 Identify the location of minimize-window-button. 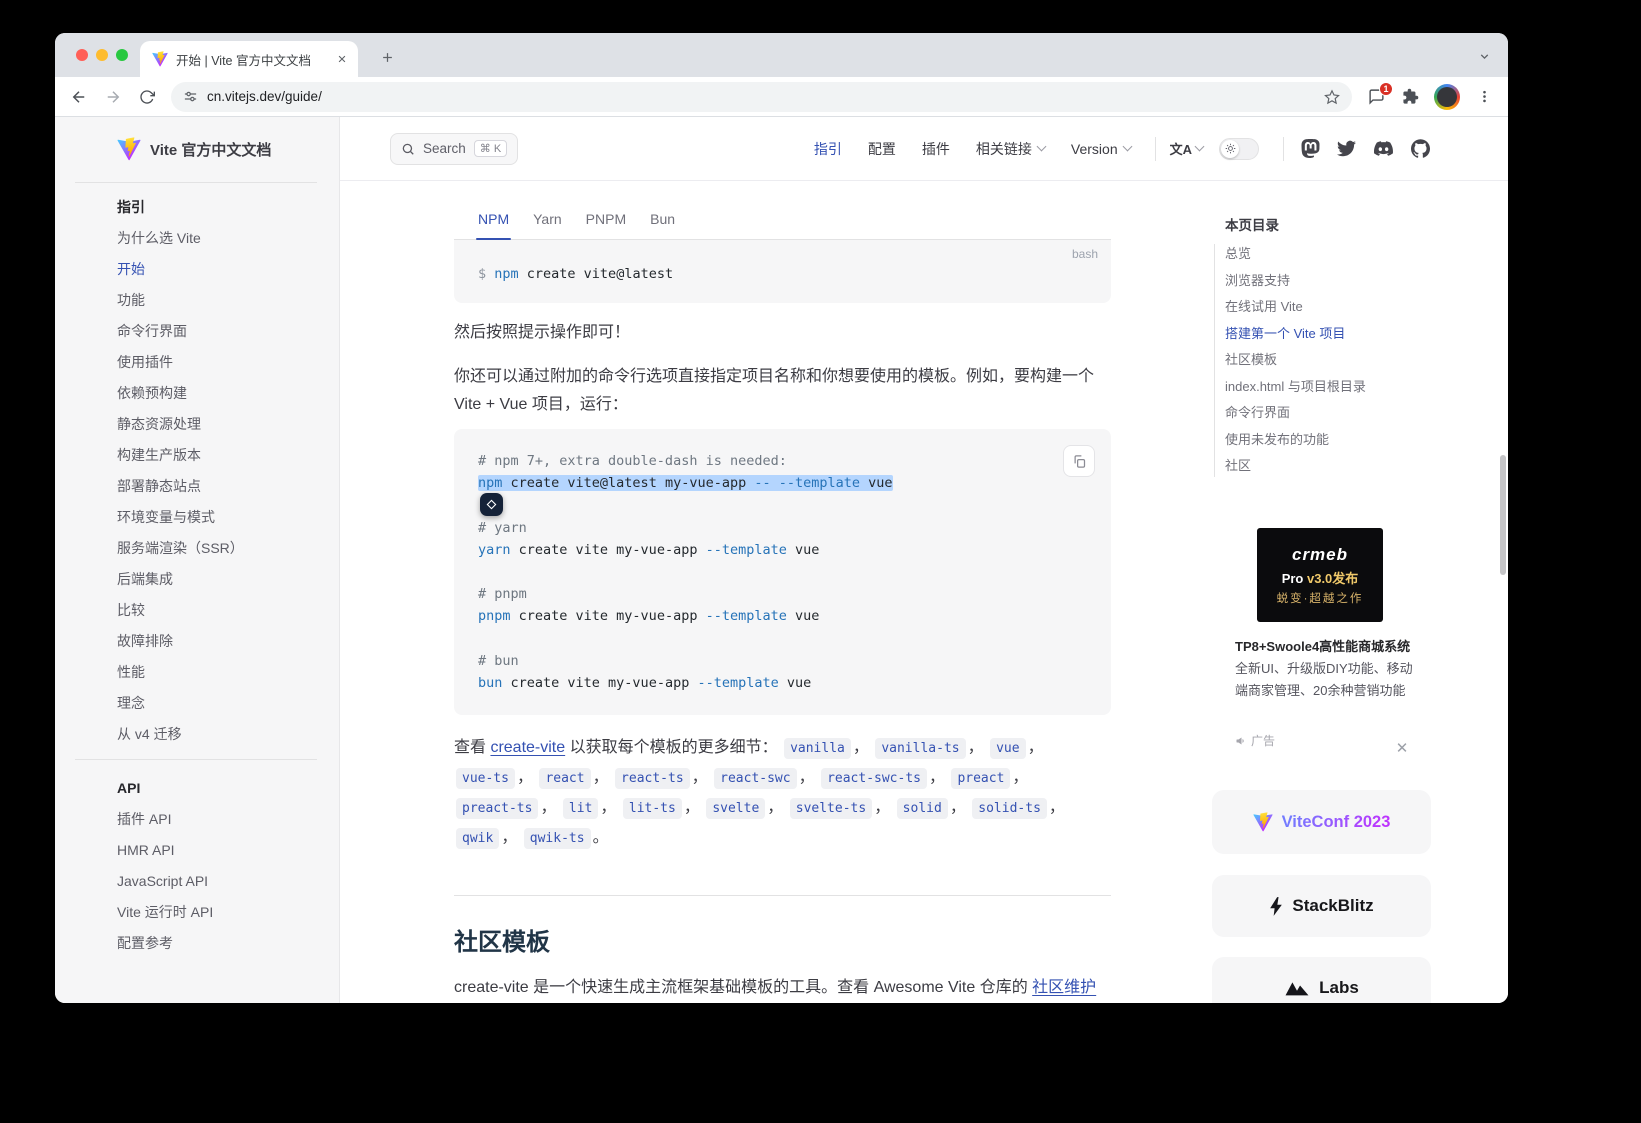
(102, 55).